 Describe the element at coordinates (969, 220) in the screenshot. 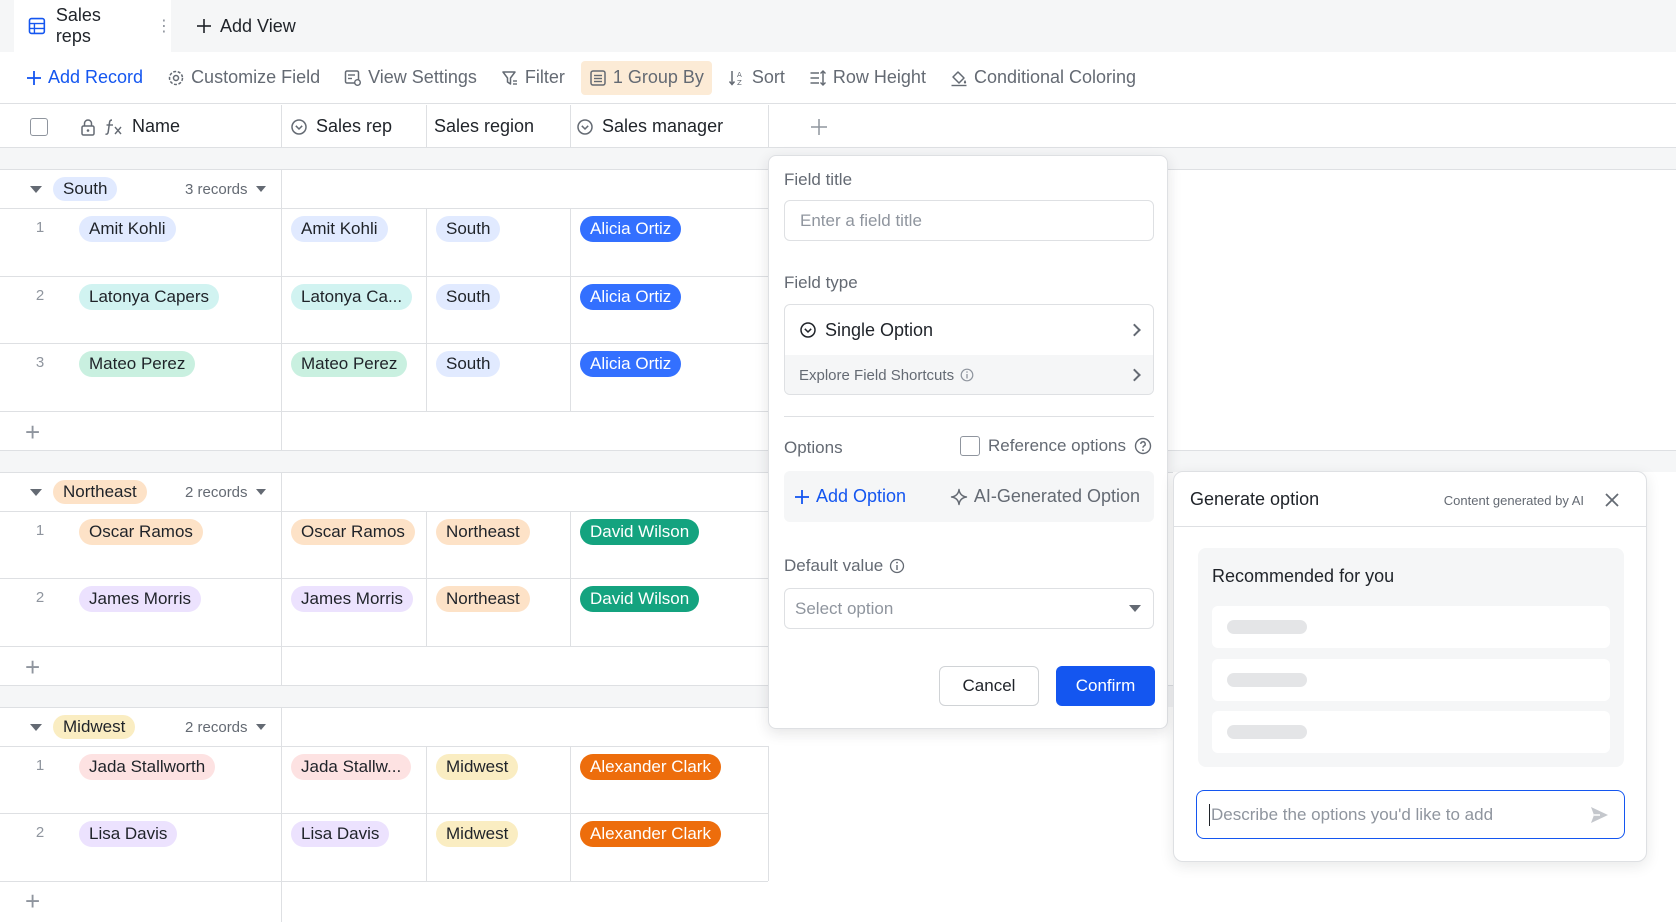

I see `field-title-input: Enter a field title` at that location.